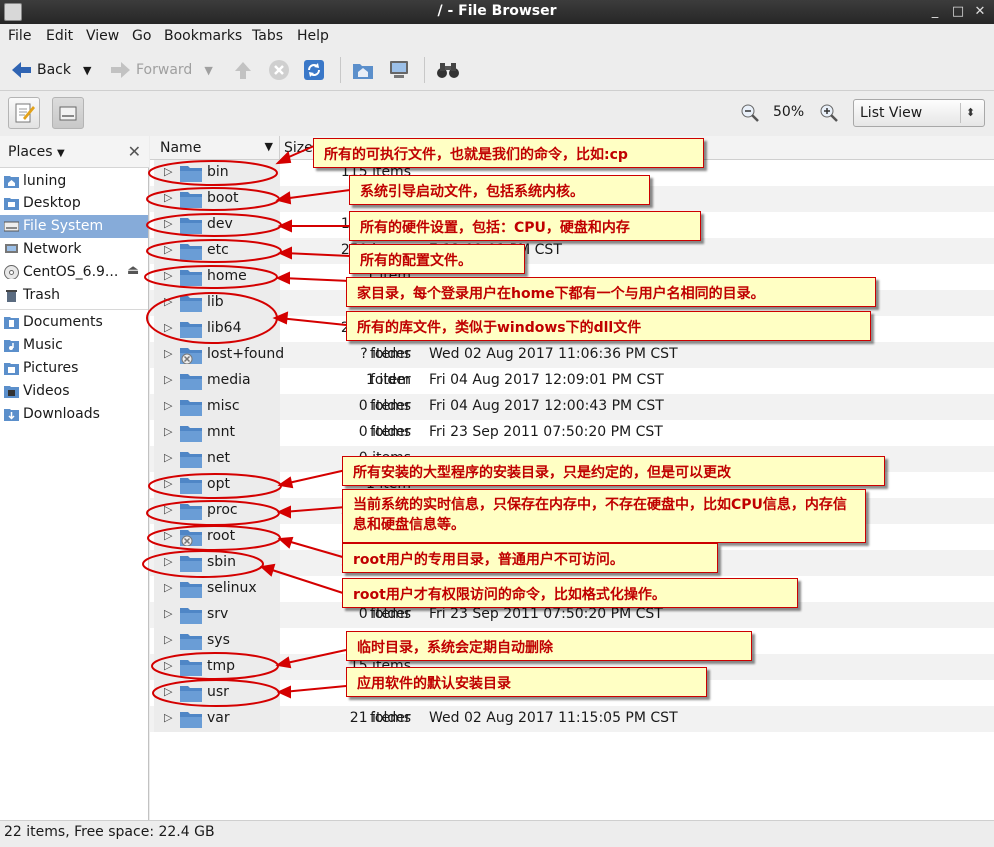 The image size is (994, 847). Describe the element at coordinates (74, 368) in the screenshot. I see `sidebar-item-pictures: Pictures` at that location.